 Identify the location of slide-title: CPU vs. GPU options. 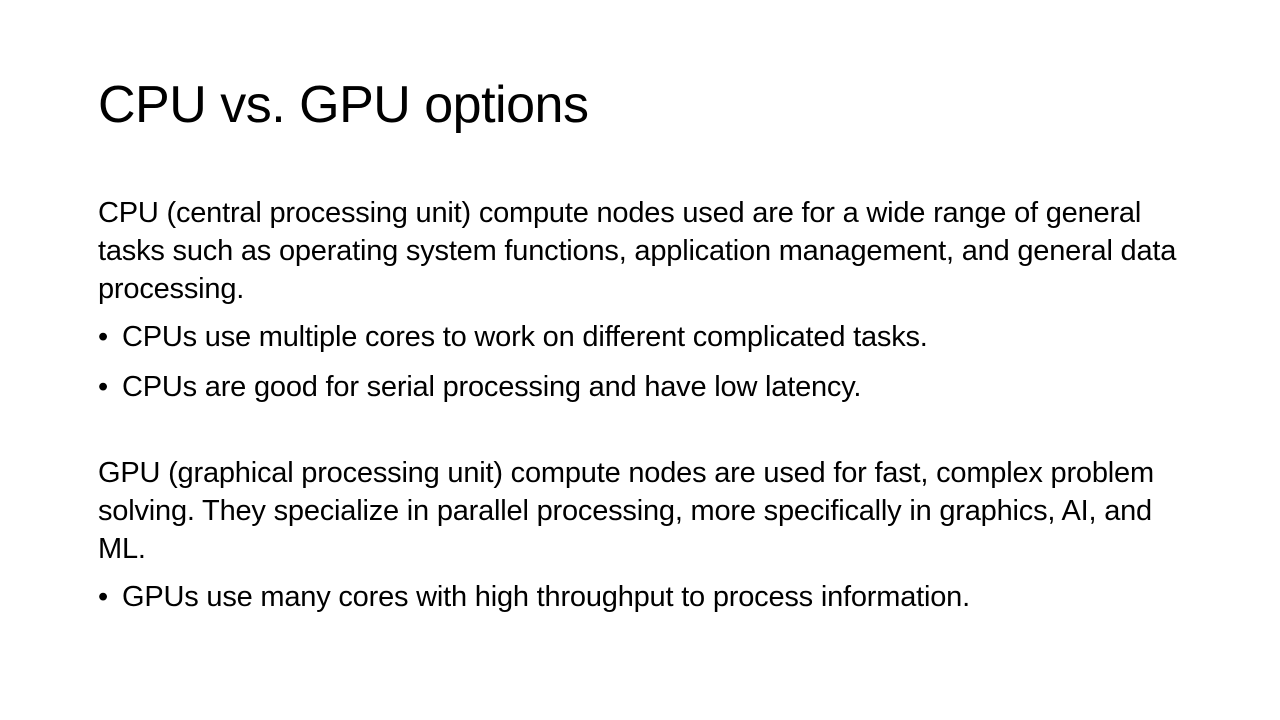
(343, 105).